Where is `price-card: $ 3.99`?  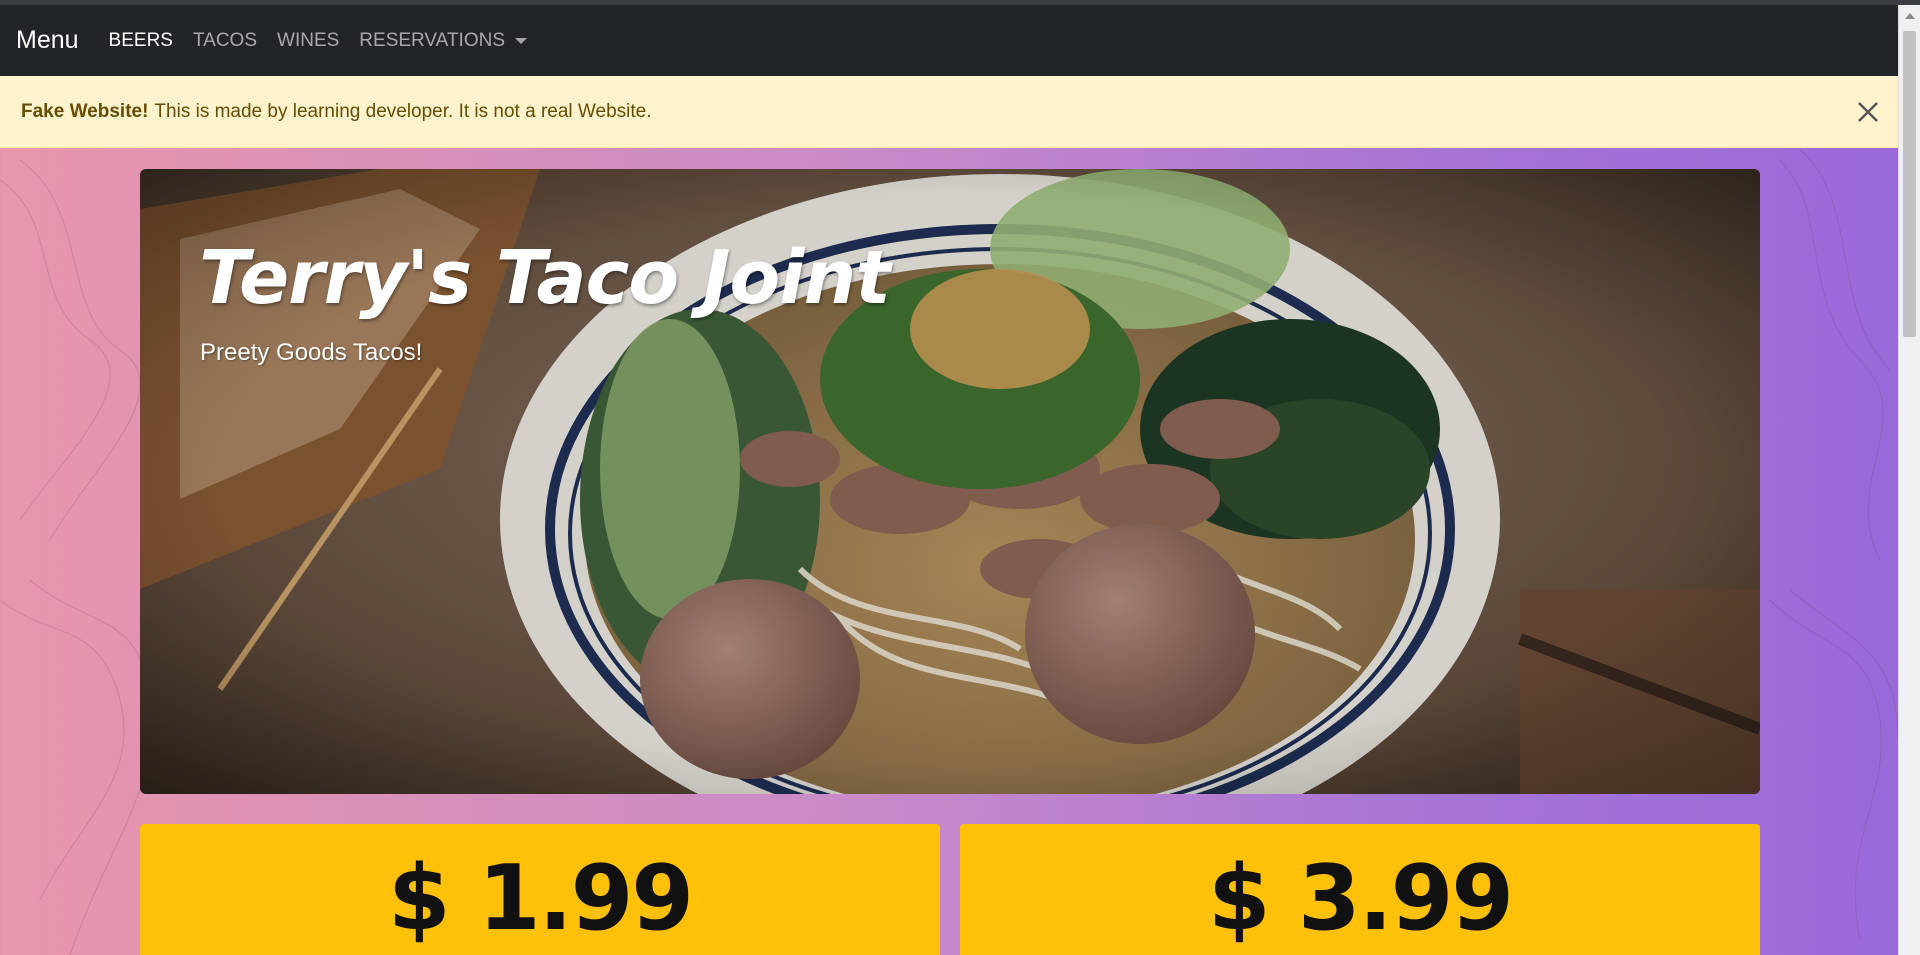 price-card: $ 3.99 is located at coordinates (1360, 889).